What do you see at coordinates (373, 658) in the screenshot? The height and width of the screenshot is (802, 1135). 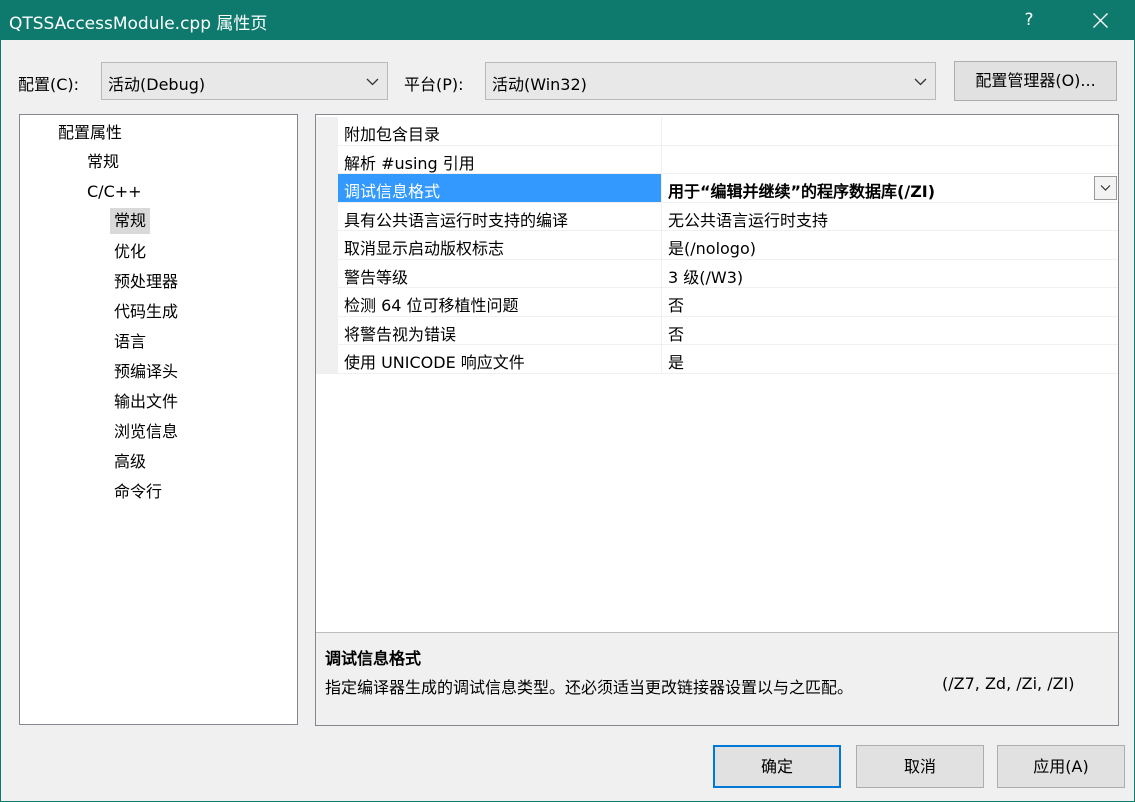 I see `description-title: 调试信息格式` at bounding box center [373, 658].